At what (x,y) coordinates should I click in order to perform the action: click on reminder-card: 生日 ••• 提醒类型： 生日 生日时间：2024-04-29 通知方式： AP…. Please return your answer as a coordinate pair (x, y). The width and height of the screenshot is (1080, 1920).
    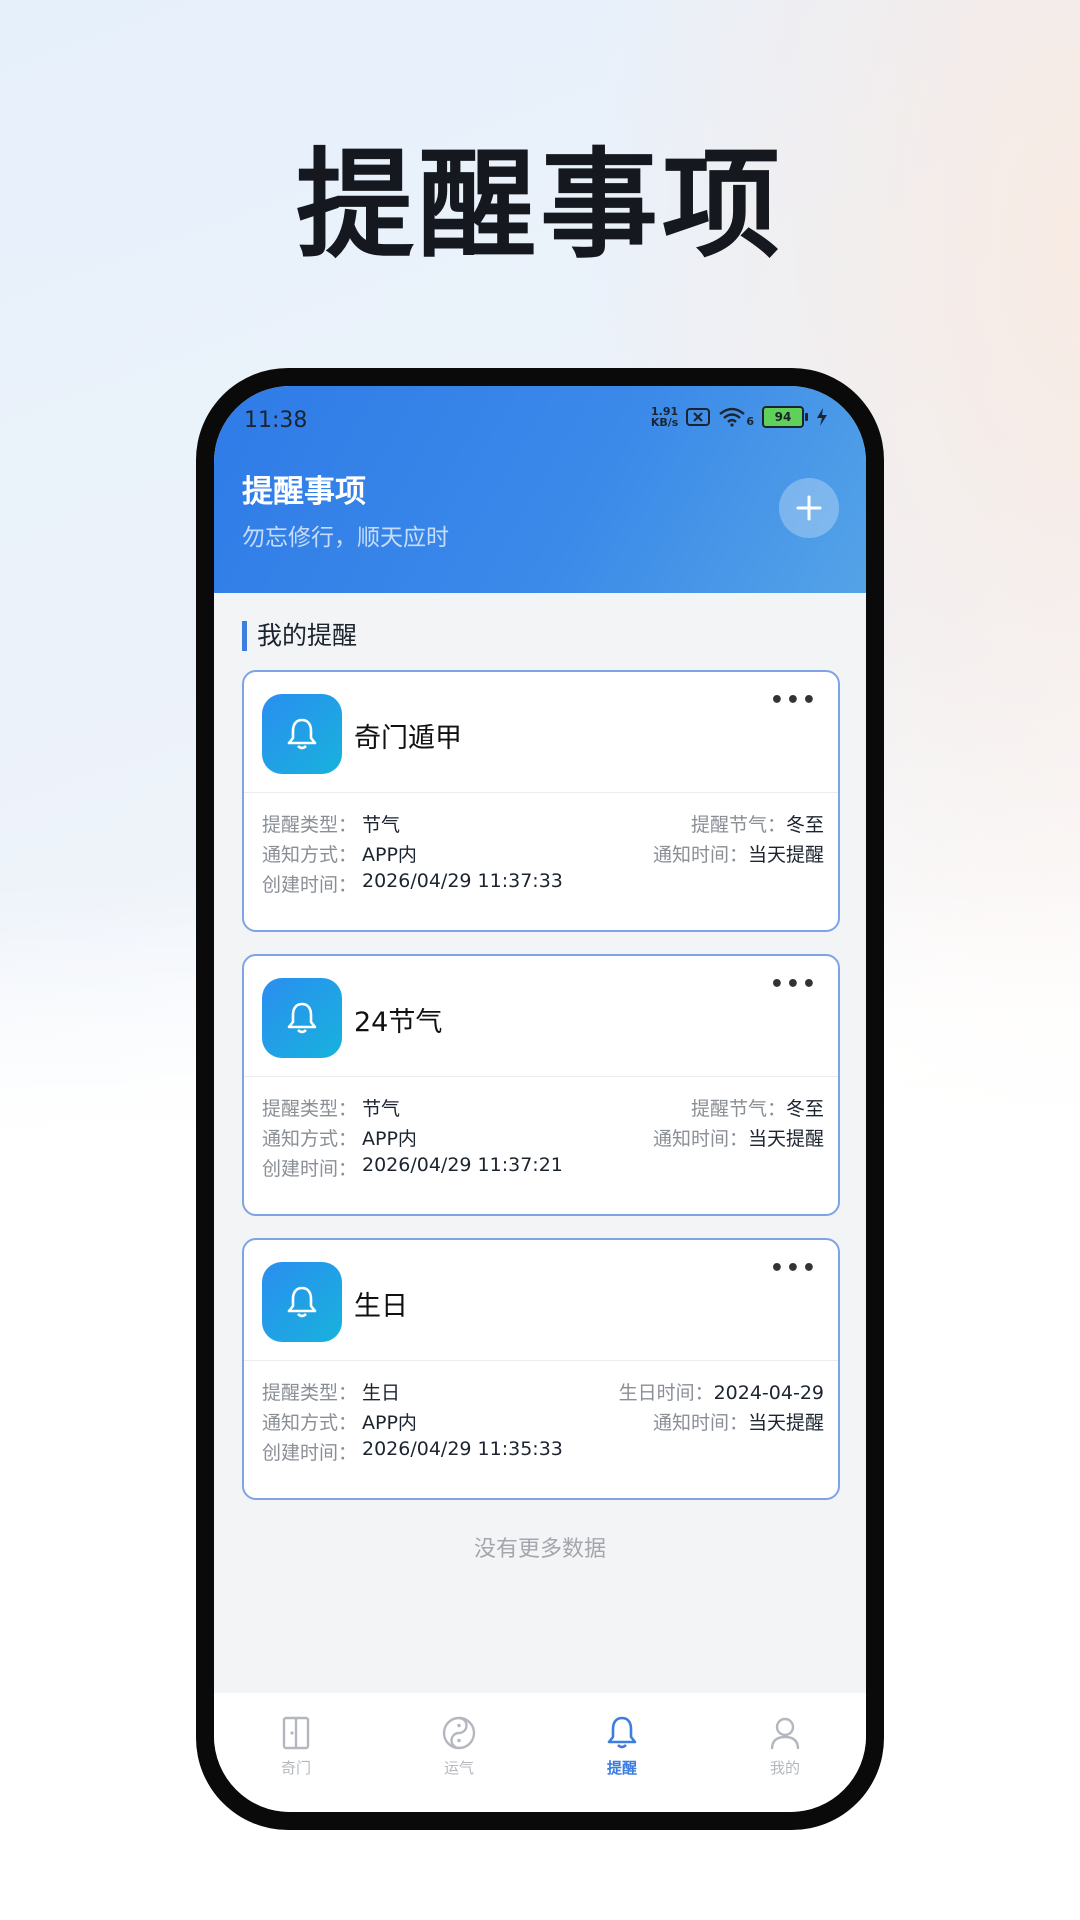
    Looking at the image, I should click on (541, 1369).